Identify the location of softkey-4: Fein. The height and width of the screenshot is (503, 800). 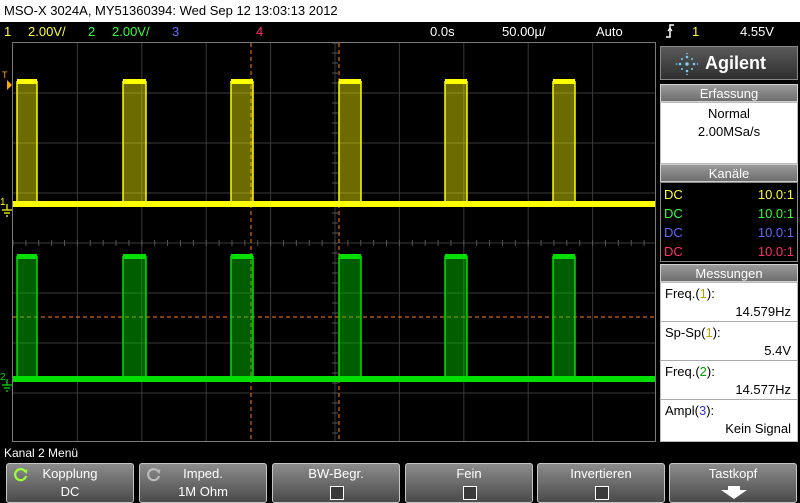
(469, 483).